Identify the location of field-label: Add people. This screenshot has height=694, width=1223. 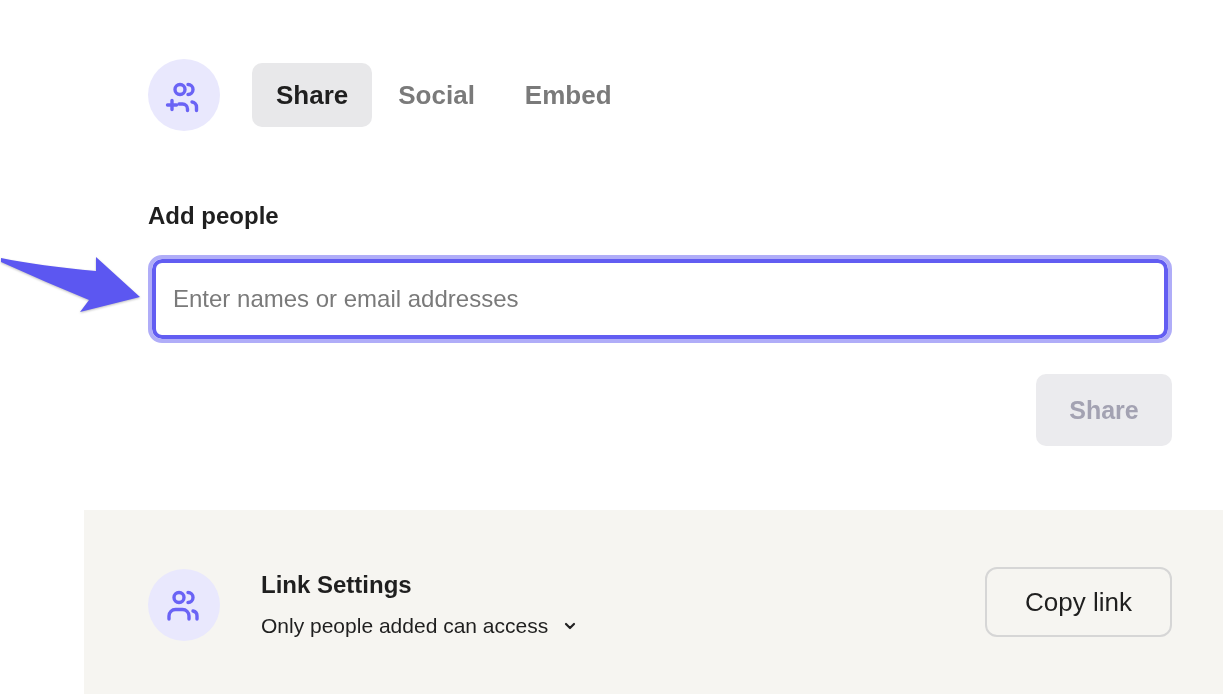
(213, 216).